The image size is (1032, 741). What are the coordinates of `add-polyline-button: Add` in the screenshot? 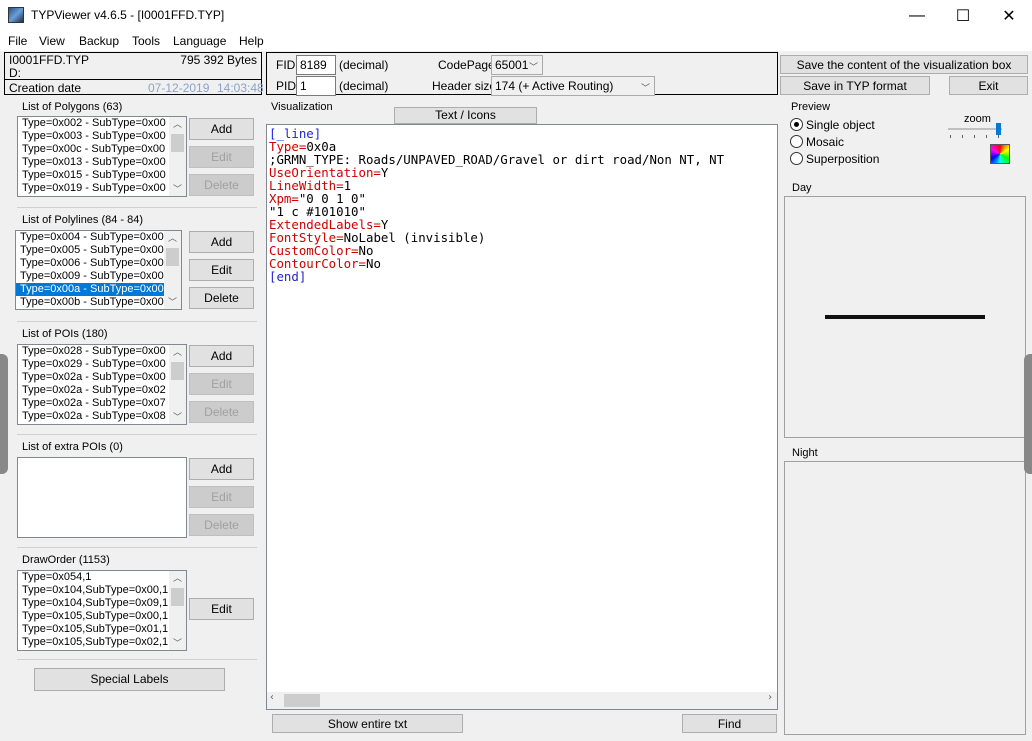 It's located at (221, 242).